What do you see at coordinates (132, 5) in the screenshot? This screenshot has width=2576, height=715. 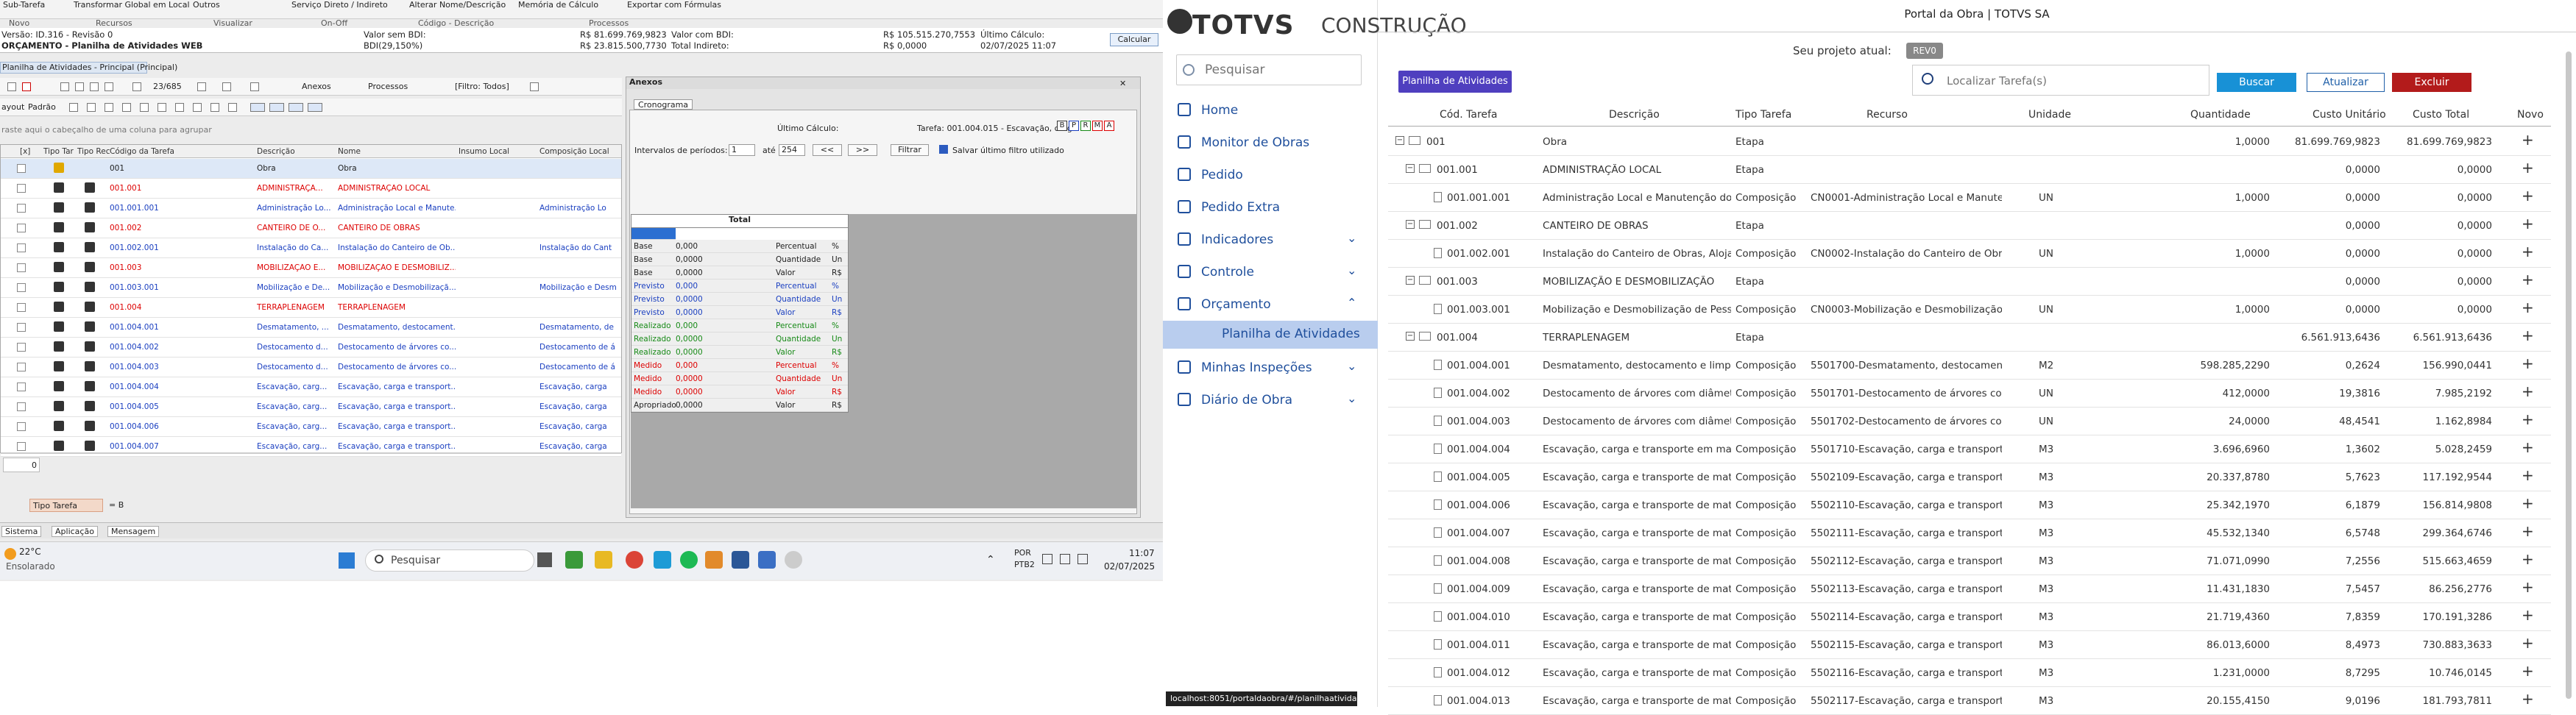 I see `ribbon-transformar: Transformar Global em Local` at bounding box center [132, 5].